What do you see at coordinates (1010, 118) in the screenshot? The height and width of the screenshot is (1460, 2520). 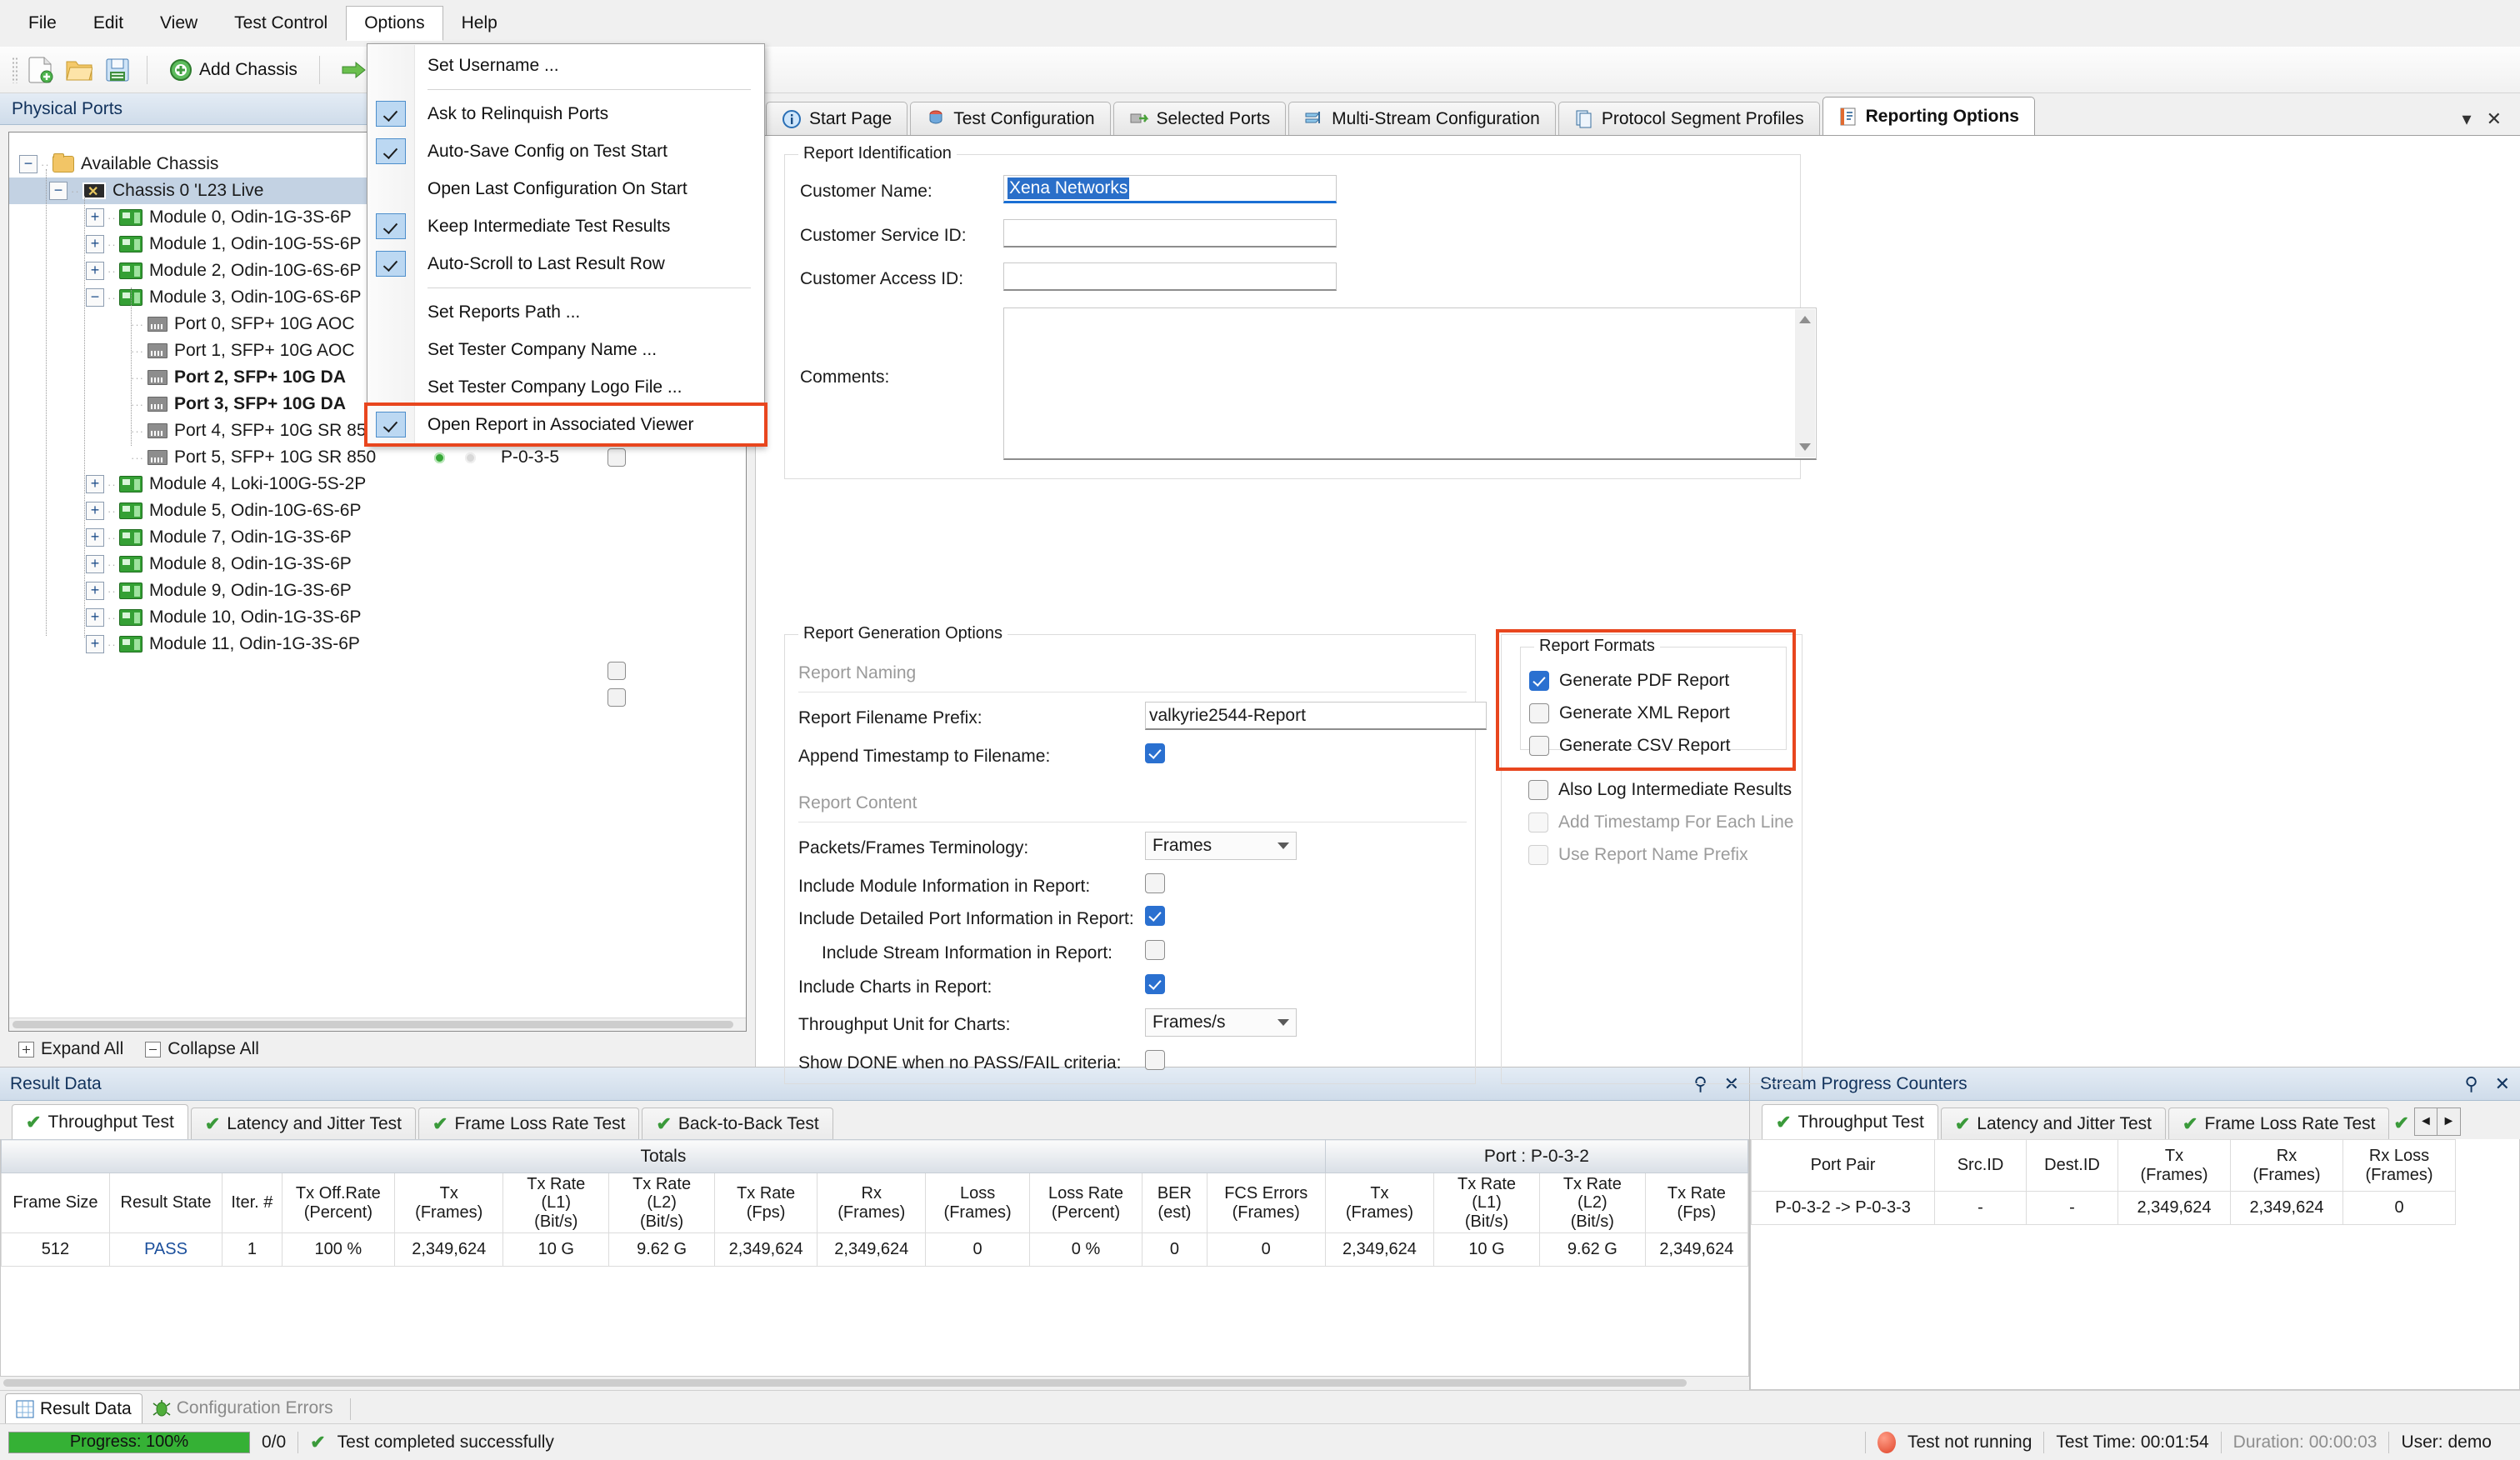 I see `tab-test-configuration: Test Configuration` at bounding box center [1010, 118].